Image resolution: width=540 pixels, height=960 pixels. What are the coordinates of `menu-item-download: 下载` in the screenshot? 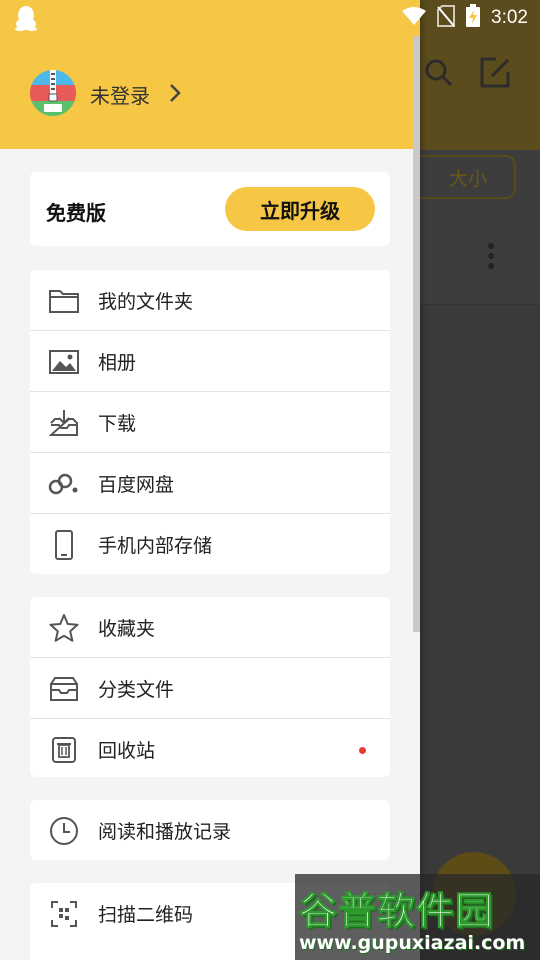 It's located at (210, 422).